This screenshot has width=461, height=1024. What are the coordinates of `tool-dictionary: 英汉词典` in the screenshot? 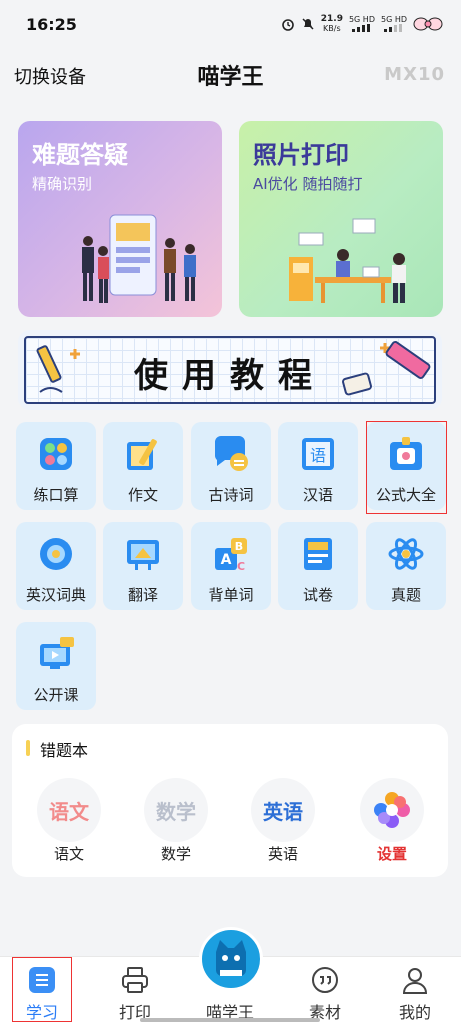 It's located at (56, 566).